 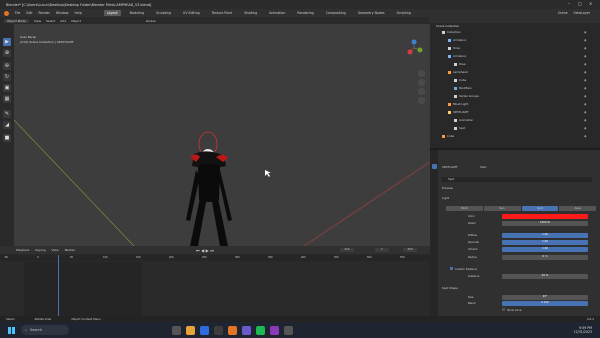 What do you see at coordinates (288, 330) in the screenshot?
I see `app-icon` at bounding box center [288, 330].